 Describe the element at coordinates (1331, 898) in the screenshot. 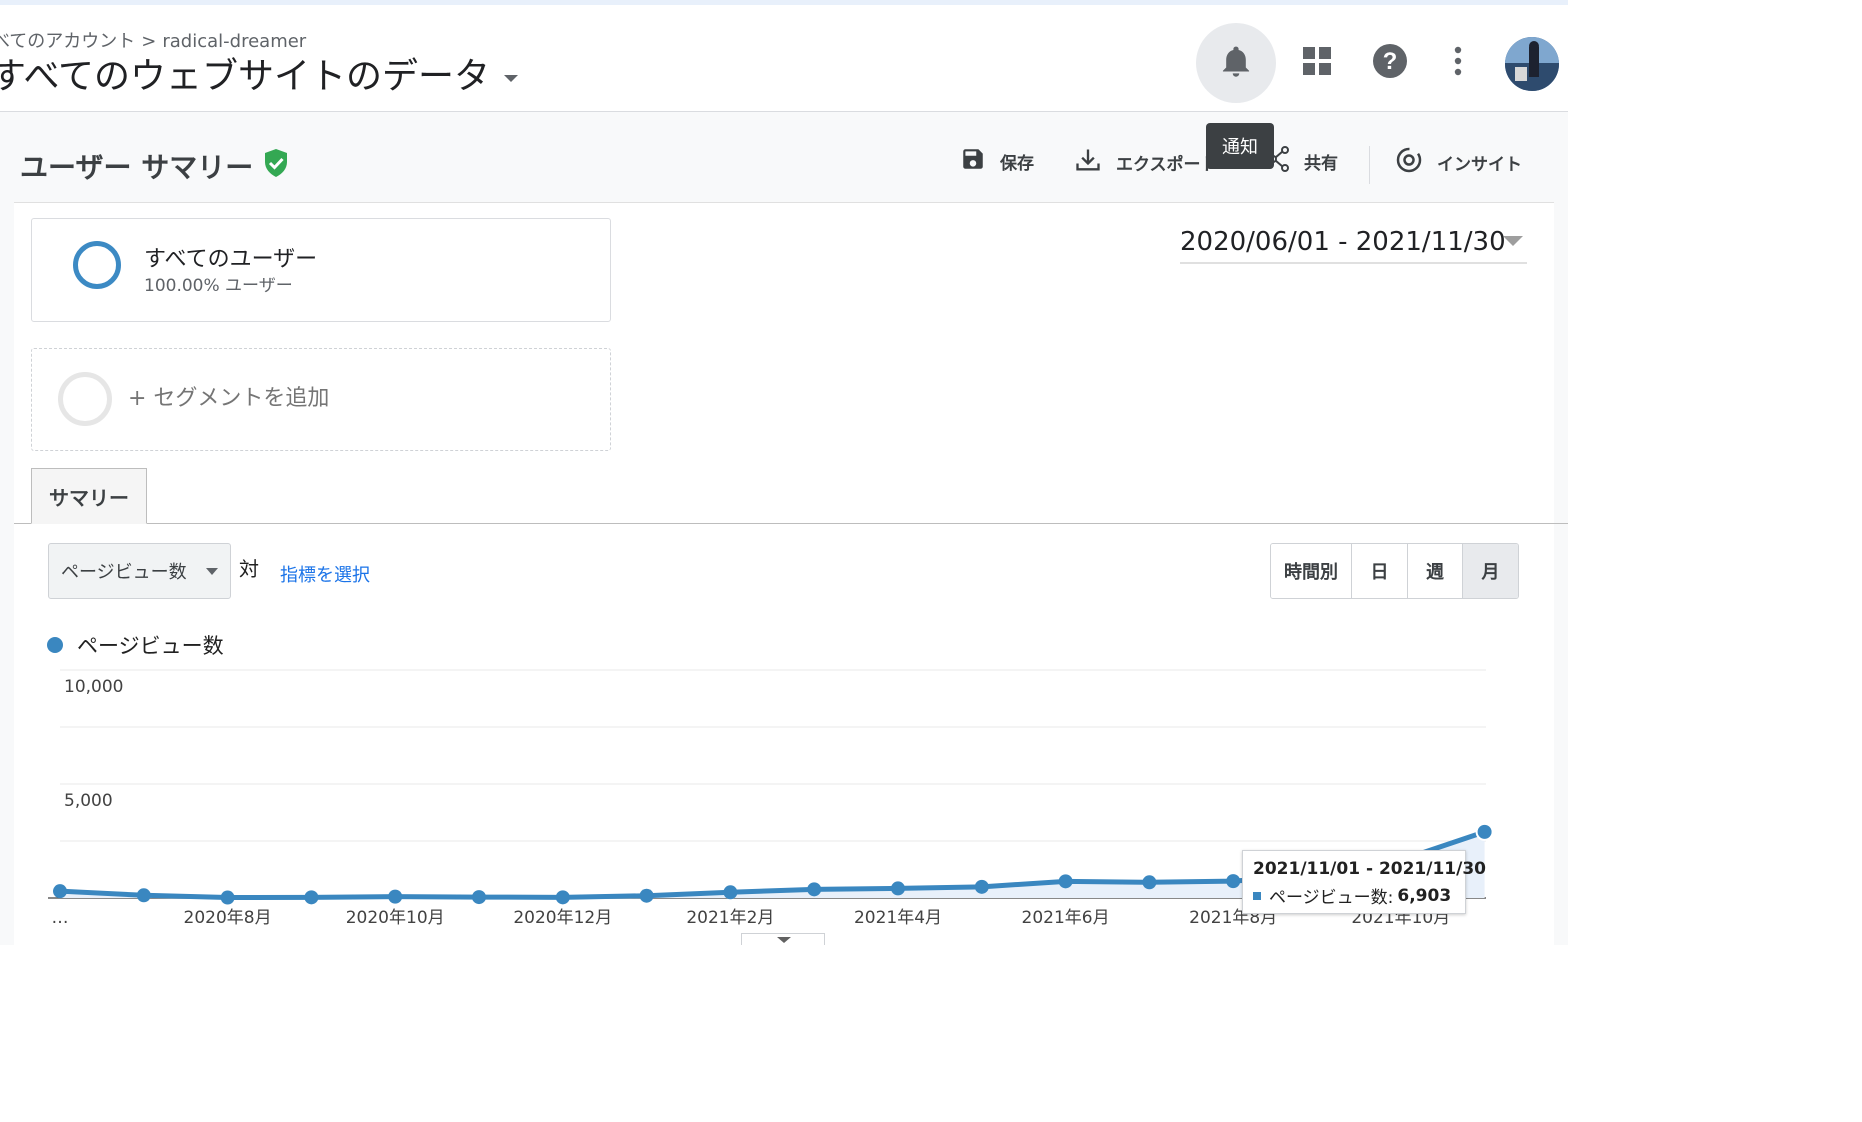

I see `chart-tooltip-label: ページビュー数:` at that location.